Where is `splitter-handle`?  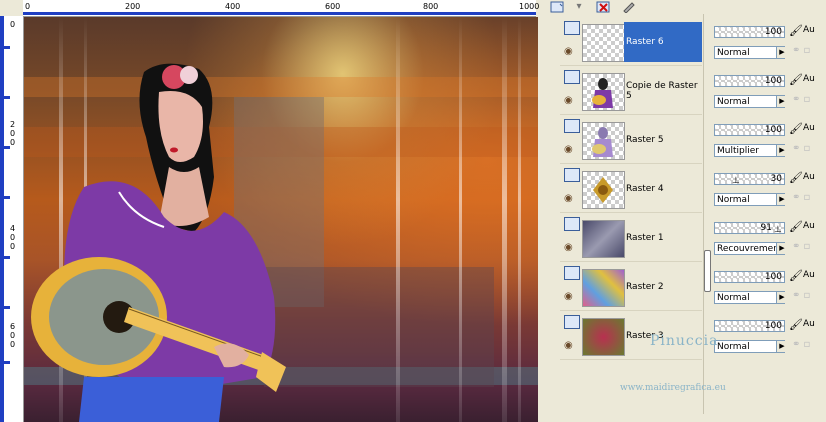 splitter-handle is located at coordinates (707, 271).